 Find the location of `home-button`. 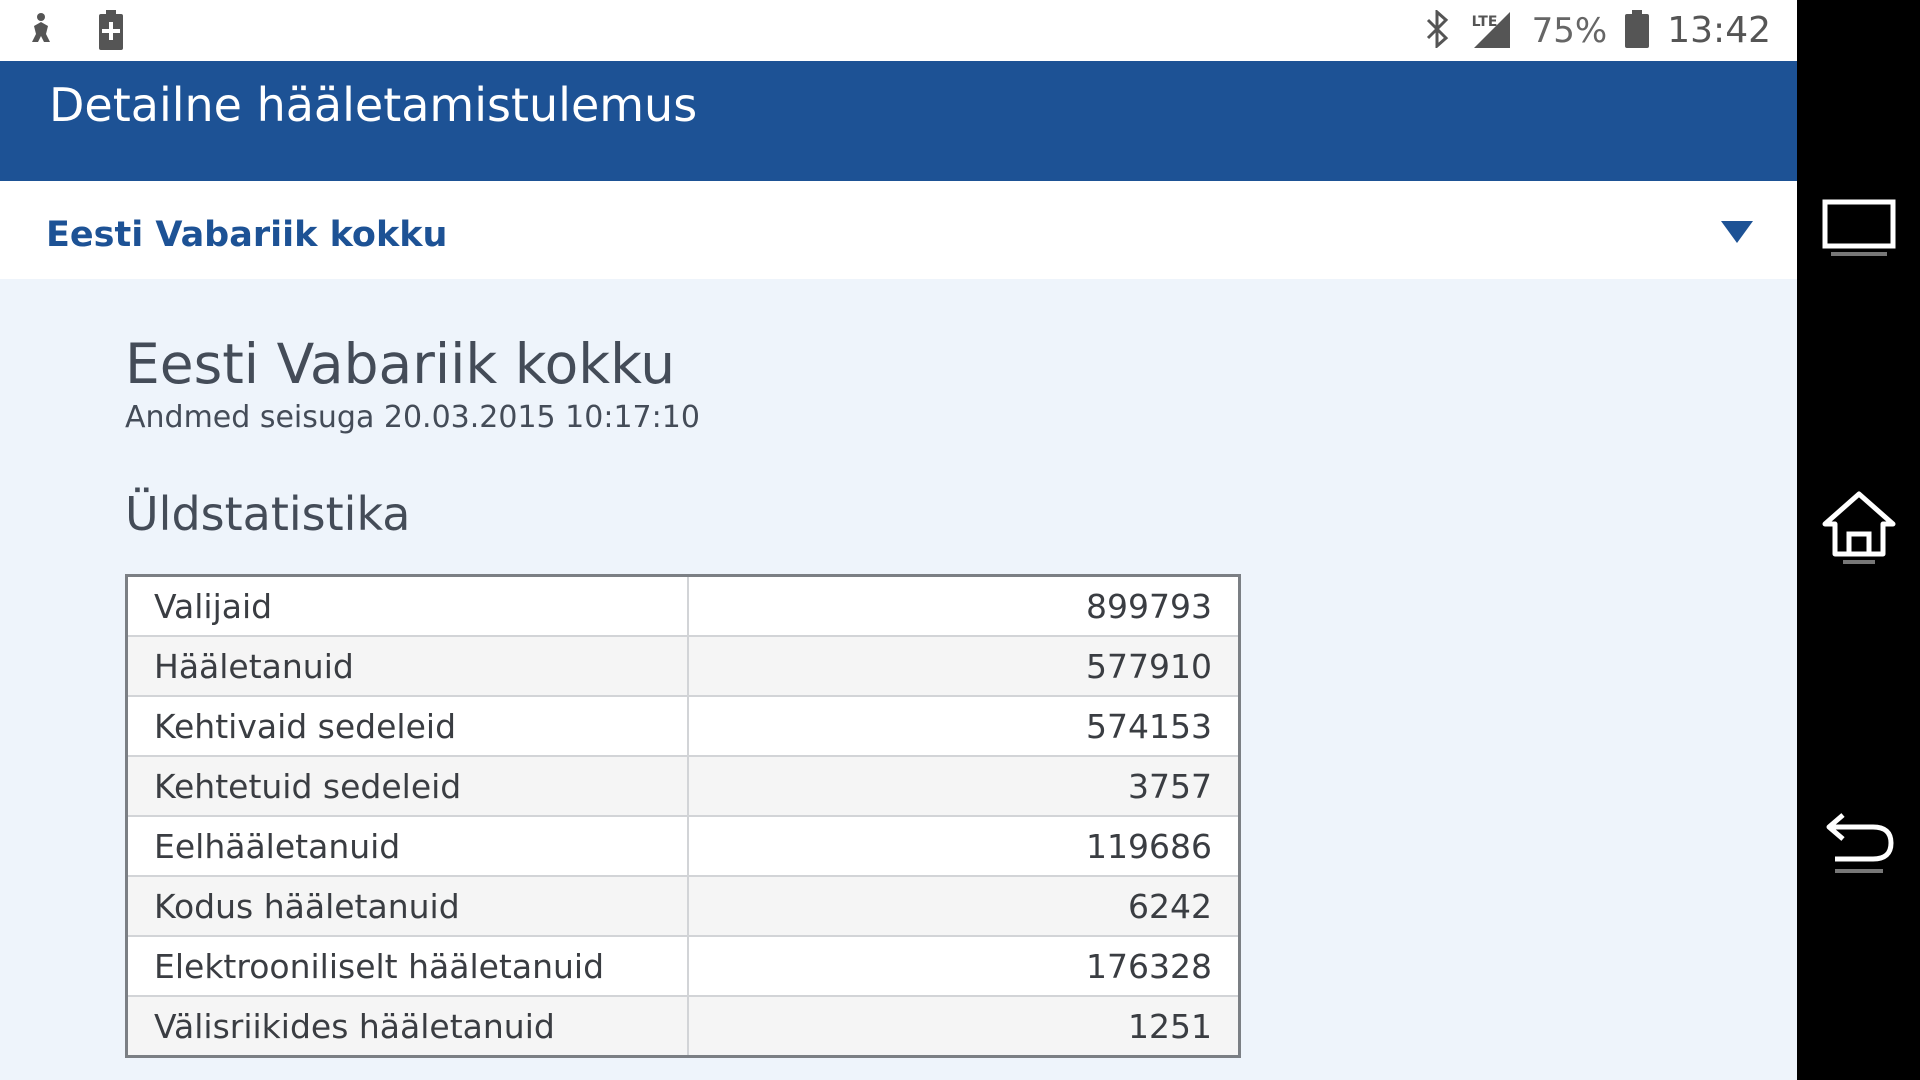

home-button is located at coordinates (1859, 530).